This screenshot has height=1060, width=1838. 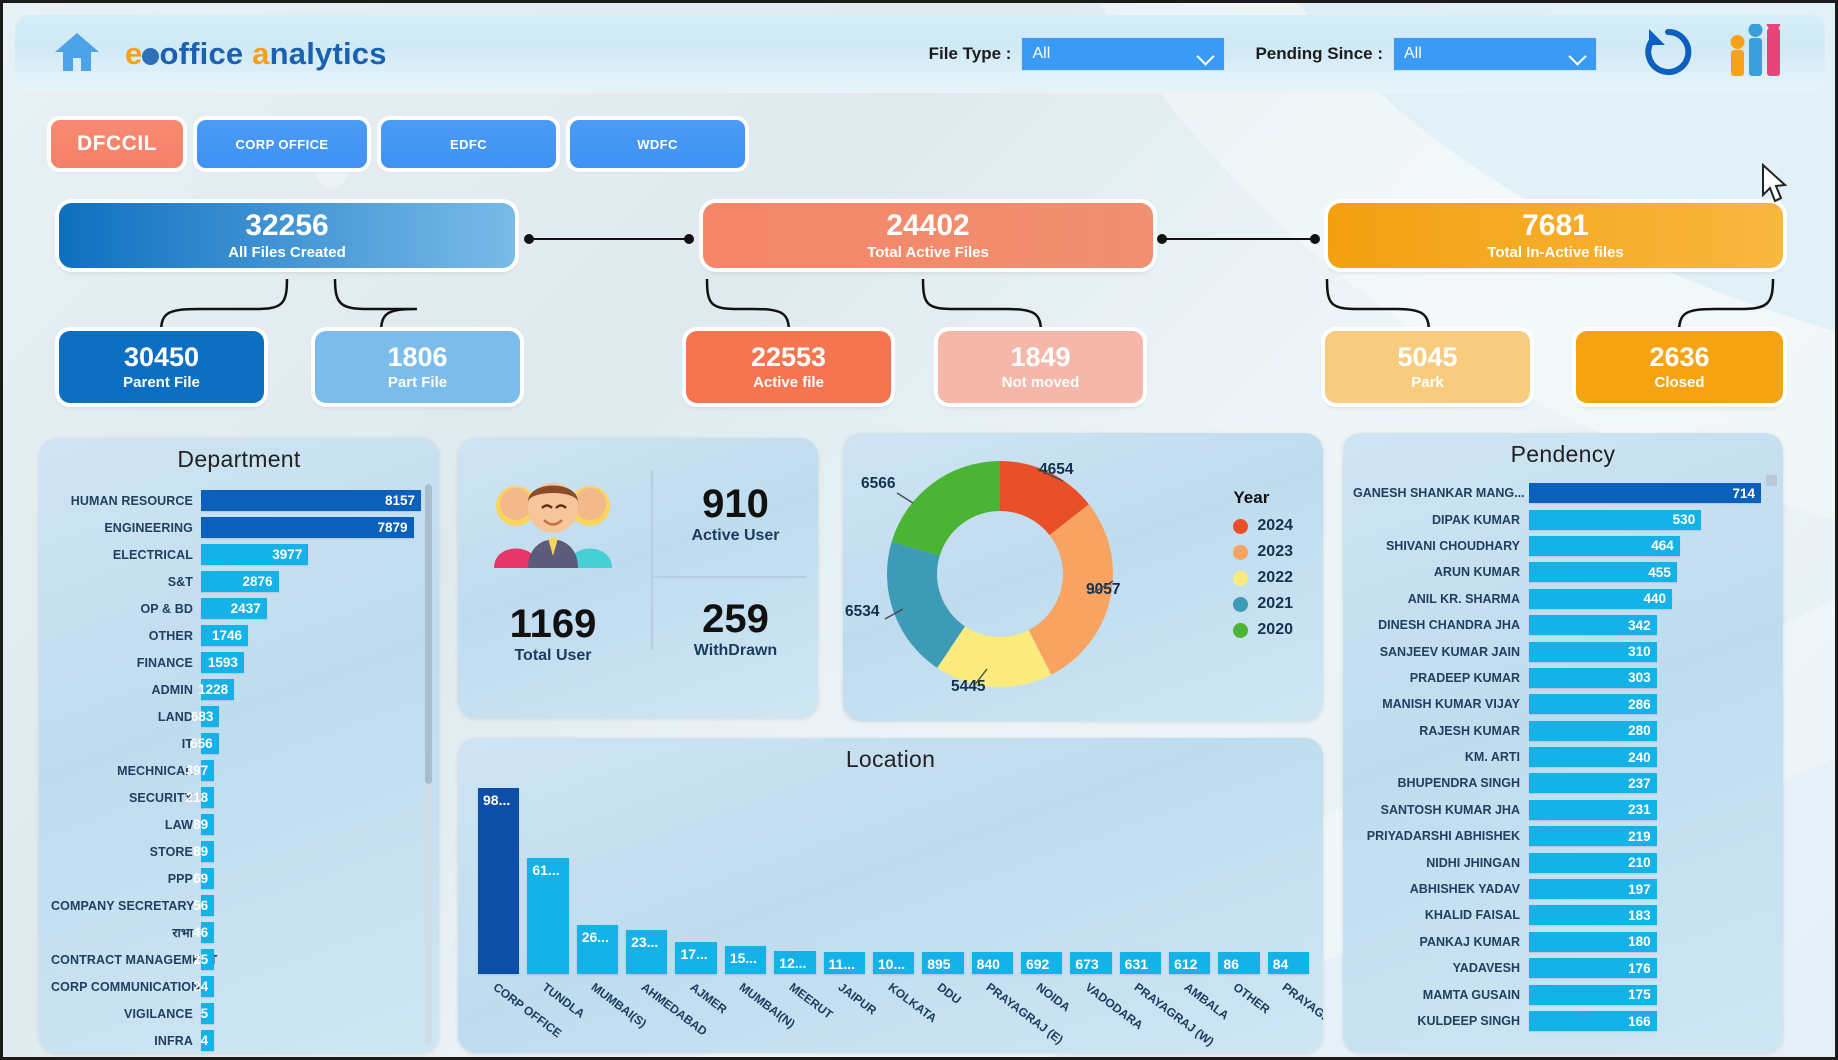 I want to click on file-type-select: All, so click(x=1123, y=54).